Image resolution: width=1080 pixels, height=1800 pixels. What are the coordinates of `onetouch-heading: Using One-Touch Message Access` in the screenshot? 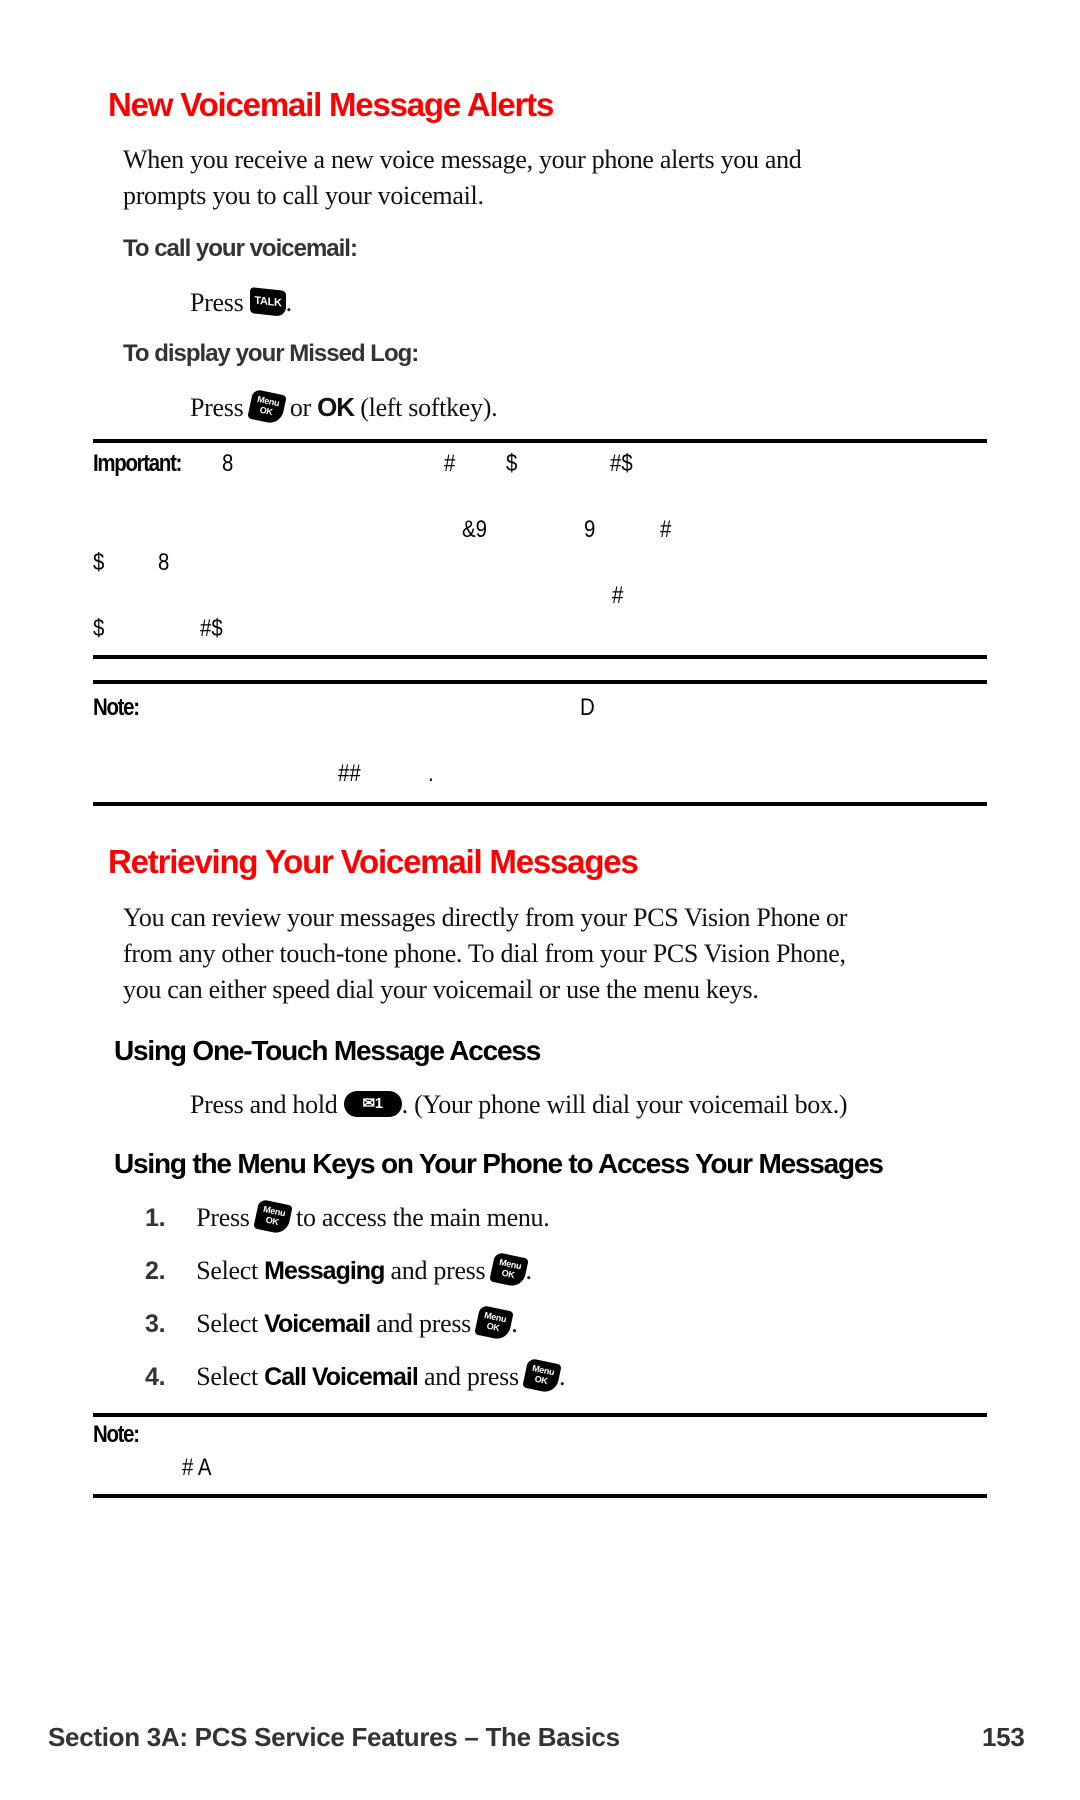 It's located at (327, 1050).